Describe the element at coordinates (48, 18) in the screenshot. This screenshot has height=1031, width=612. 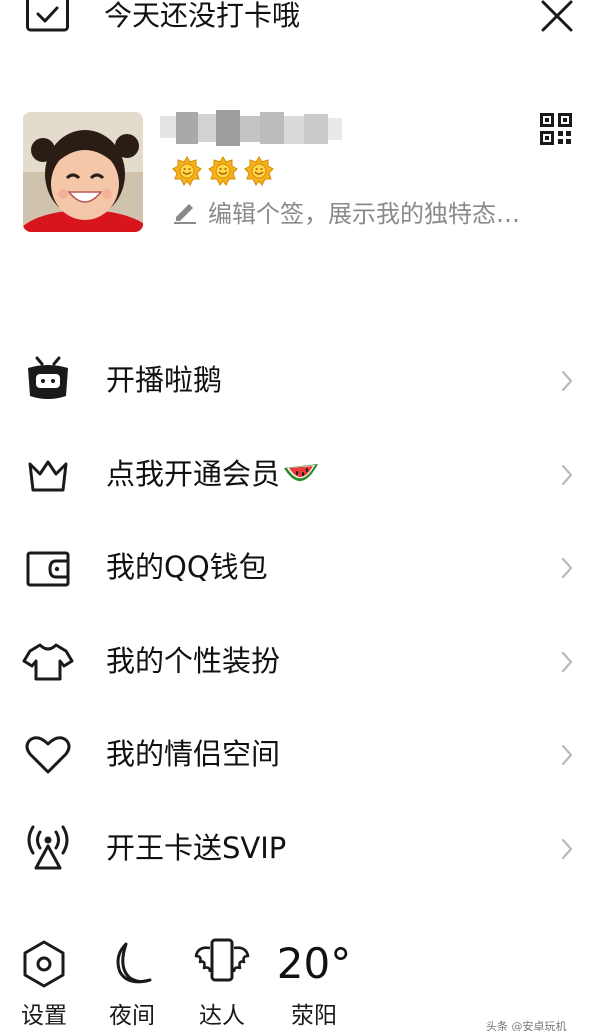
I see `calendar-check-icon` at that location.